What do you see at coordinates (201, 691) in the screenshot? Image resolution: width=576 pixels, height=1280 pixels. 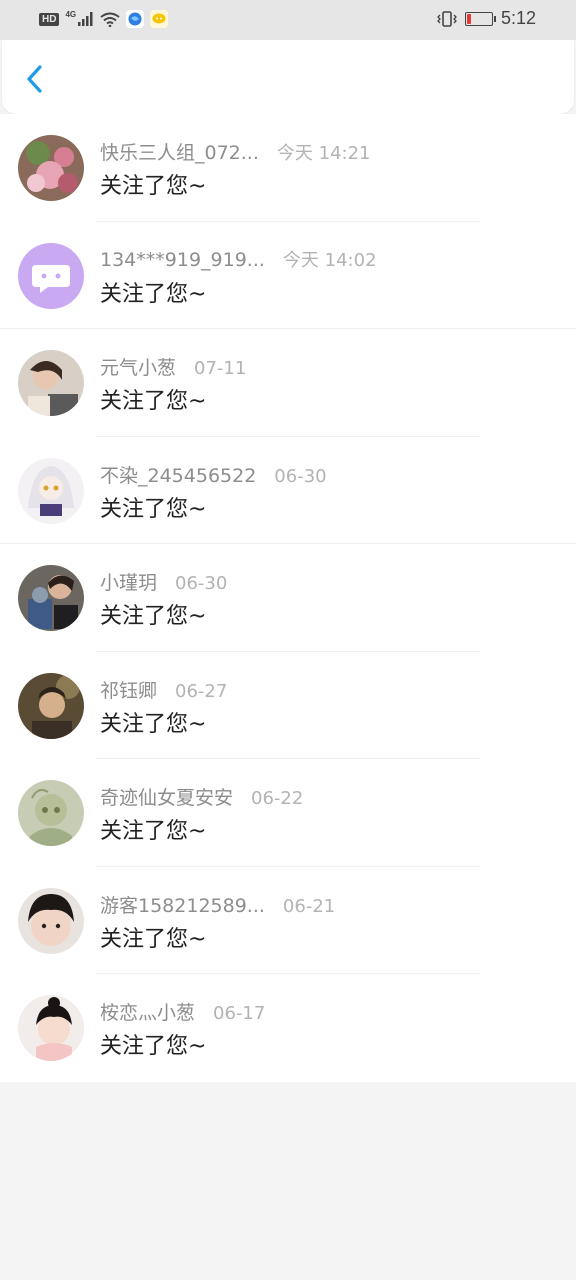 I see `timestamp: 06-27` at bounding box center [201, 691].